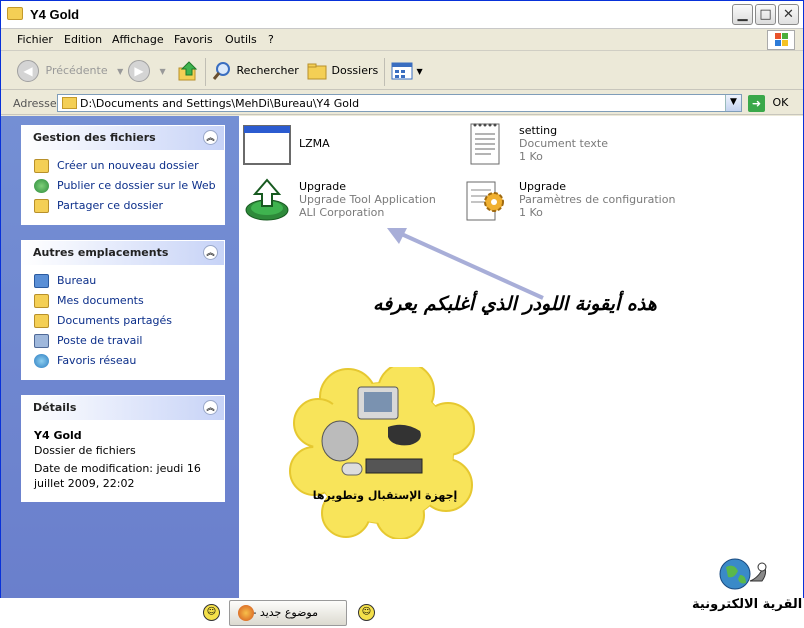 This screenshot has height=628, width=804. What do you see at coordinates (780, 102) in the screenshot?
I see `go-label: OK` at bounding box center [780, 102].